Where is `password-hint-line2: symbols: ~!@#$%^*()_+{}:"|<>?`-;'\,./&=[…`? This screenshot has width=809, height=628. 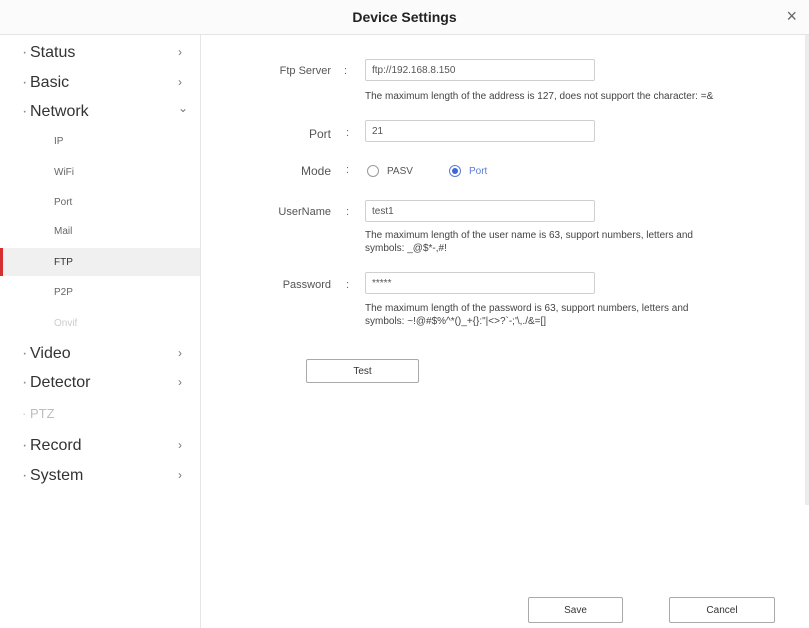
password-hint-line2: symbols: ~!@#$%^*()_+{}:"|<>?`-;'\,./&=[… is located at coordinates (456, 321).